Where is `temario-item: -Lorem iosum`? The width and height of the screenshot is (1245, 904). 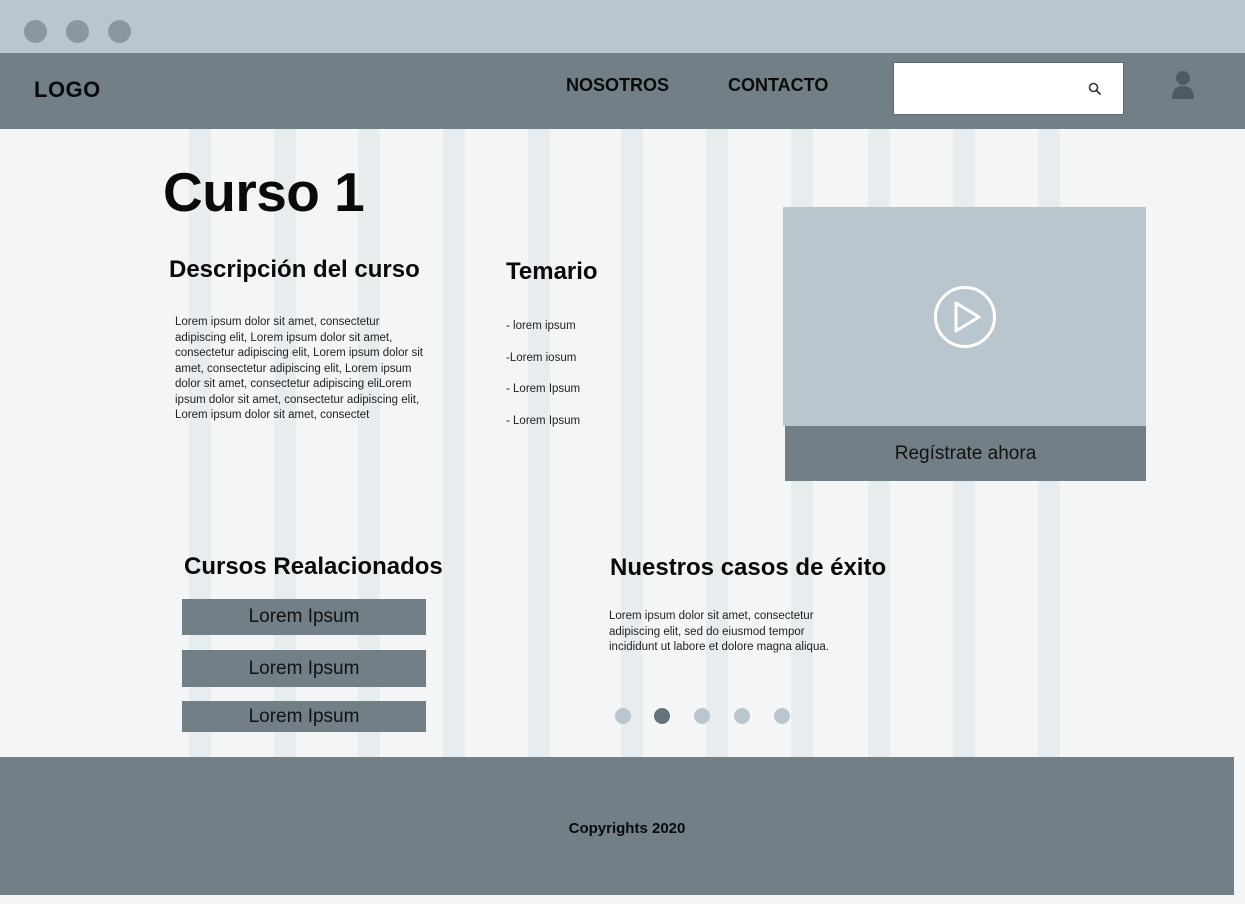
temario-item: -Lorem iosum is located at coordinates (541, 357).